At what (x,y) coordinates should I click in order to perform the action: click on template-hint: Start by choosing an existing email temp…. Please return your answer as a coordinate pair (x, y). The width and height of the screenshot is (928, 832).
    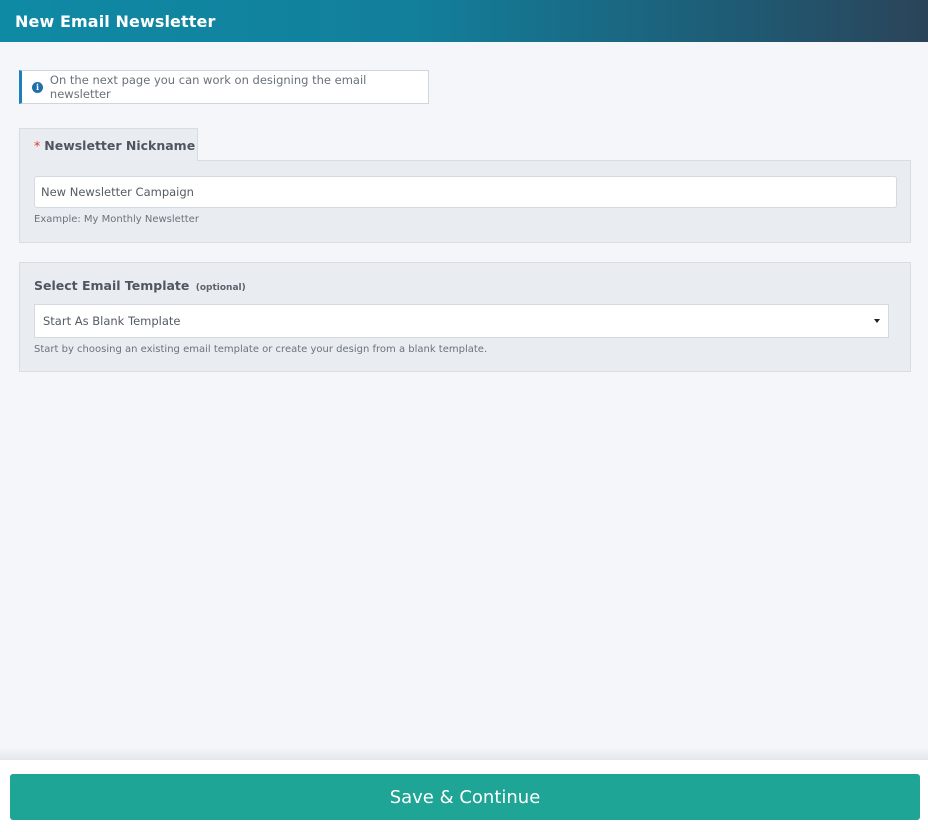
    Looking at the image, I should click on (261, 349).